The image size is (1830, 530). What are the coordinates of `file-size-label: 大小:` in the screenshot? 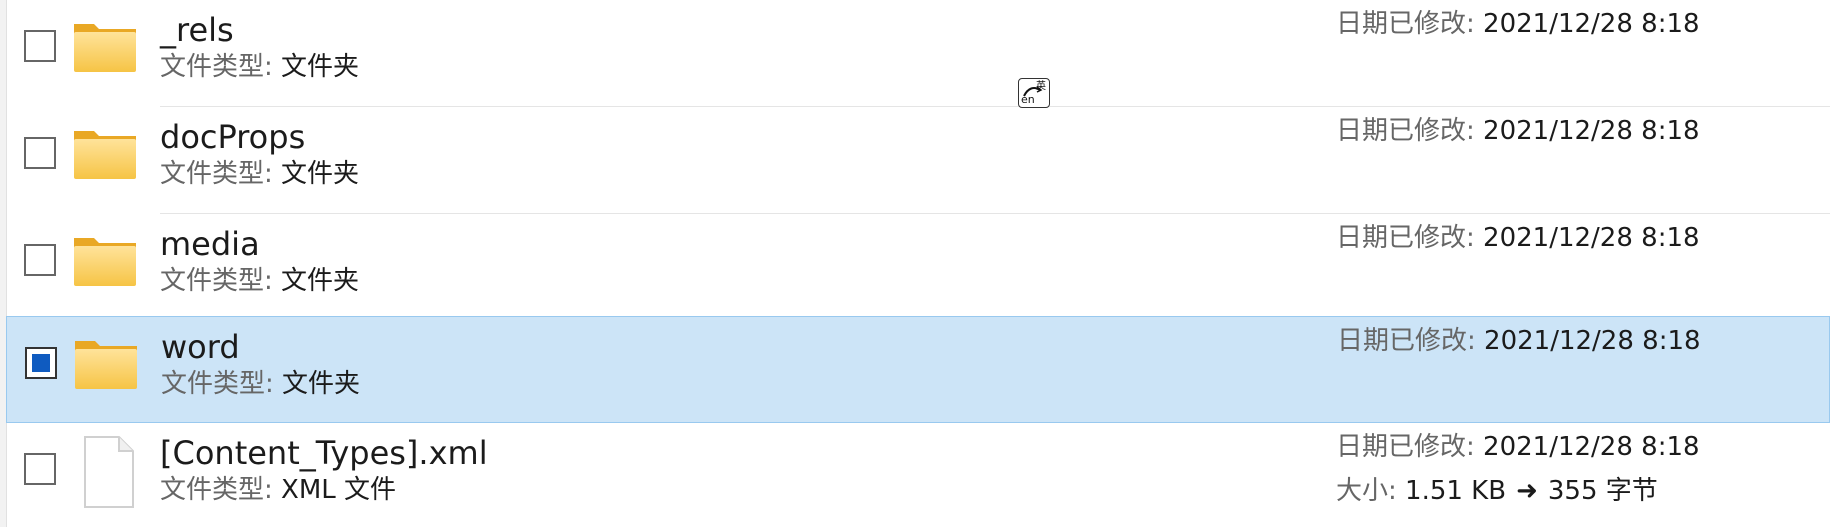 It's located at (1371, 491).